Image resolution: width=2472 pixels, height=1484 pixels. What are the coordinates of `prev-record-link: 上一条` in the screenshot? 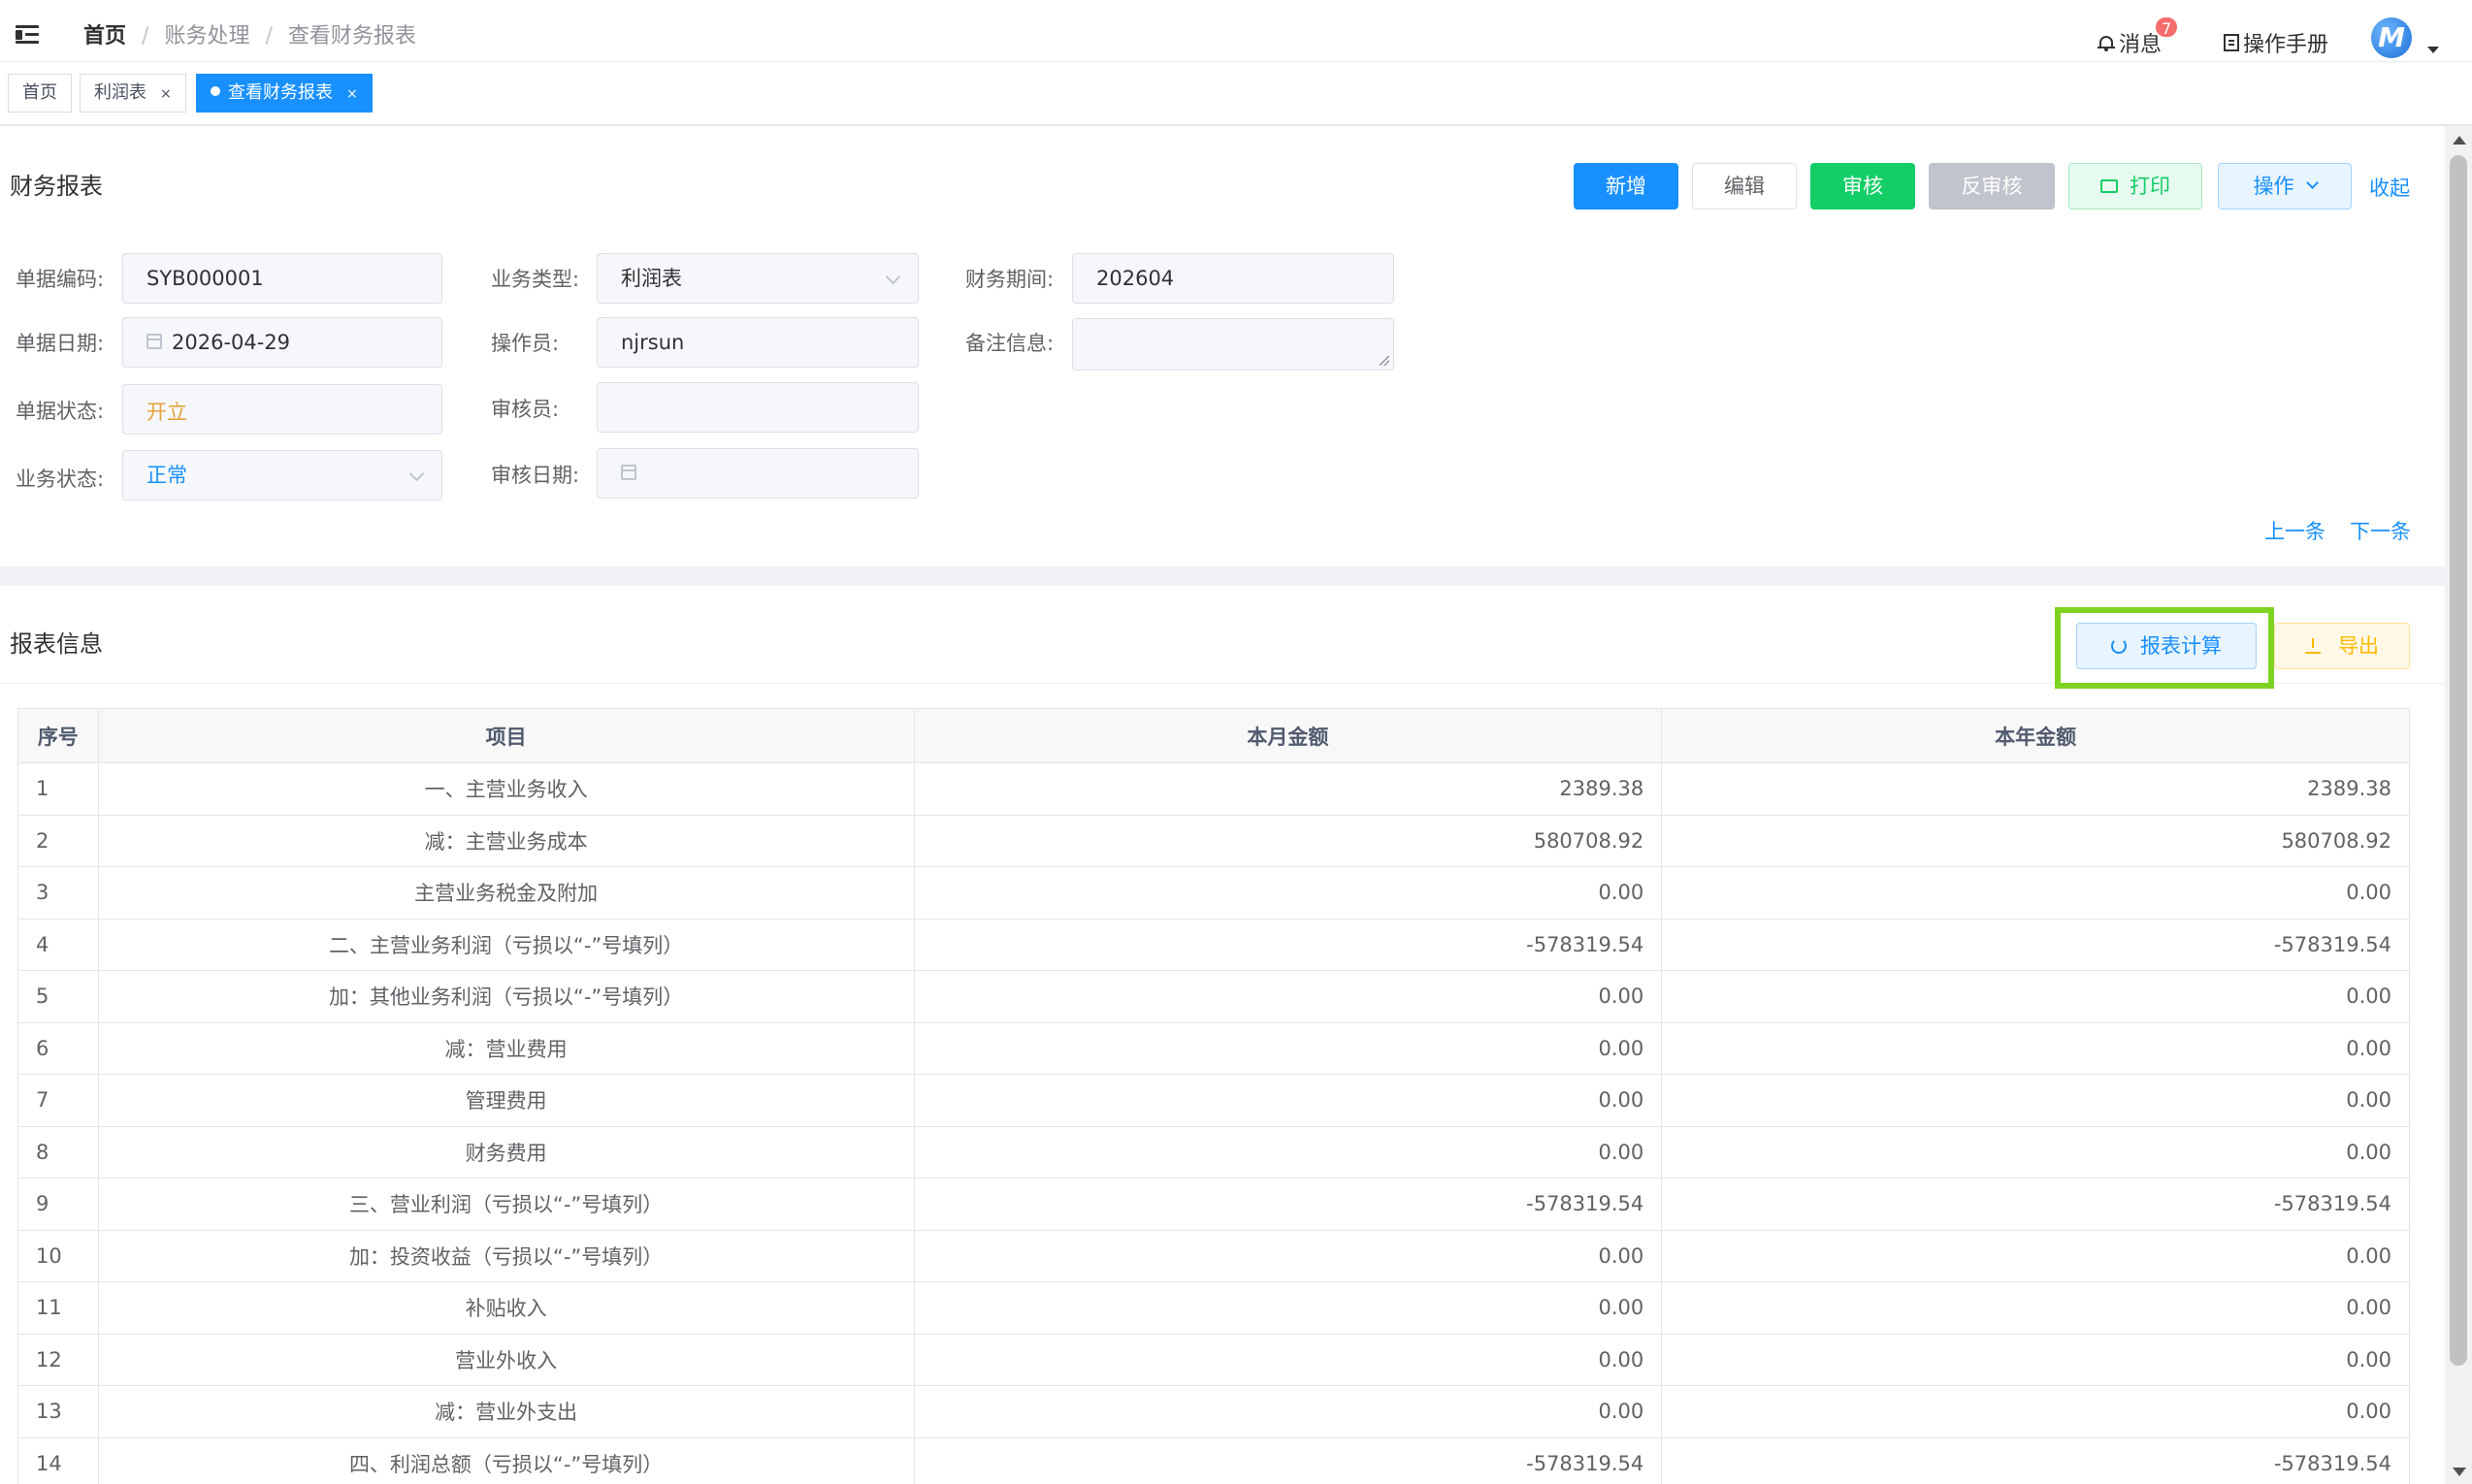 It's located at (2295, 530).